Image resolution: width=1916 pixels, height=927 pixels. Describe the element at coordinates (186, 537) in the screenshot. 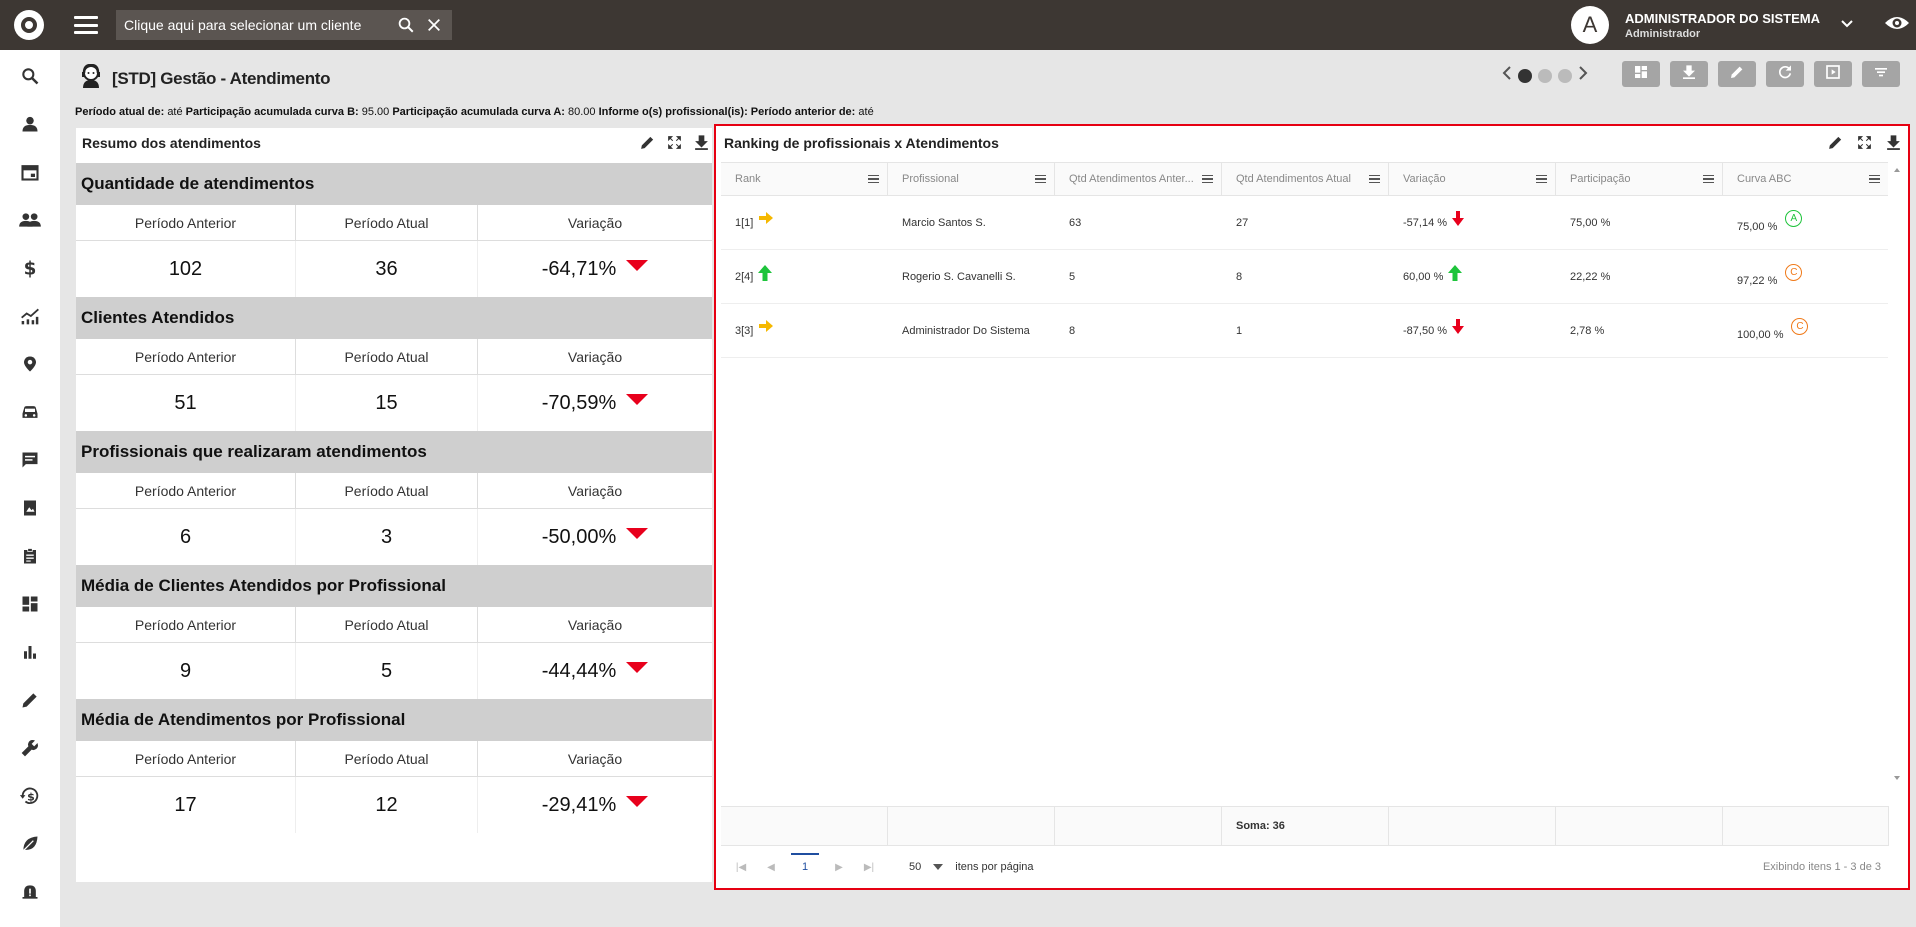

I see `value-prev: 6` at that location.